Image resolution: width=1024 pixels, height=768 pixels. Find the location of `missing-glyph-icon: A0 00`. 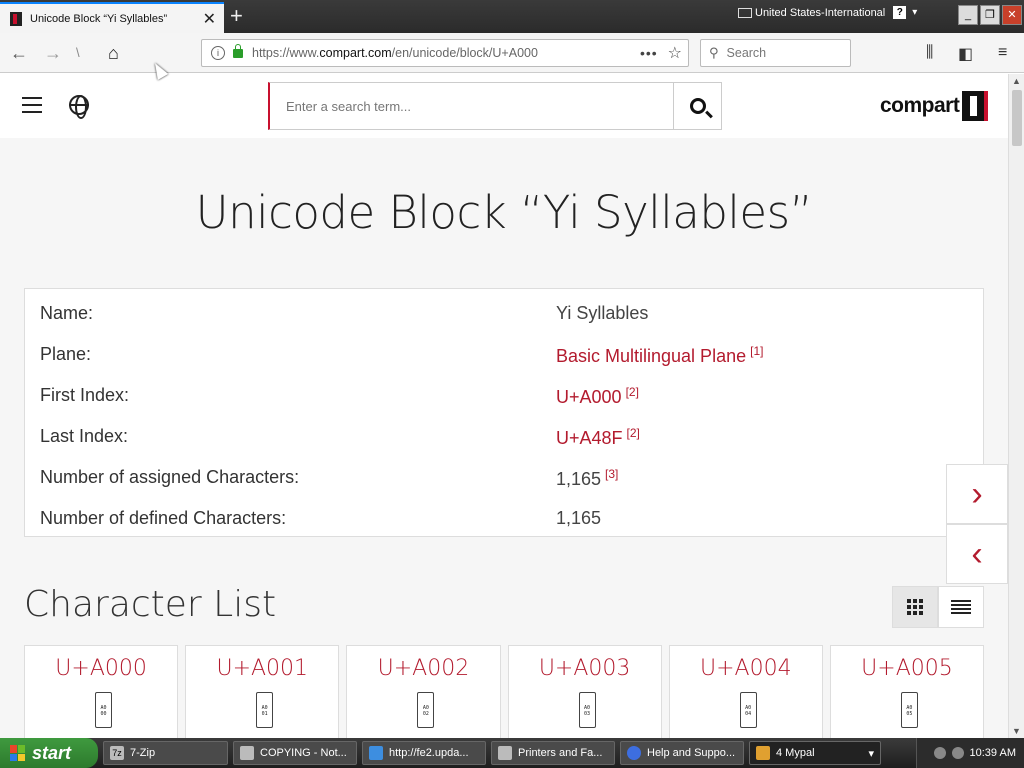

missing-glyph-icon: A0 00 is located at coordinates (103, 710).